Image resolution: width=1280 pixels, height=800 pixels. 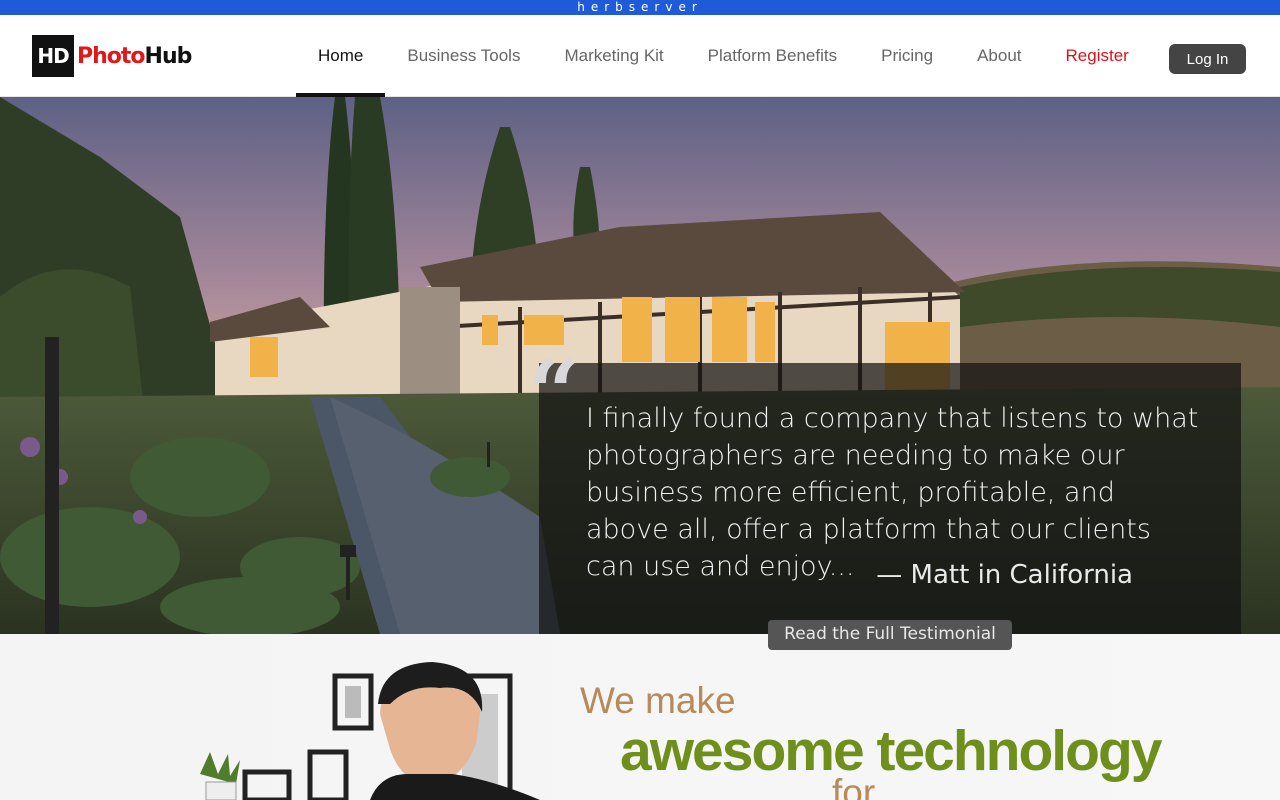 What do you see at coordinates (554, 393) in the screenshot?
I see `quote-mark-icon: “` at bounding box center [554, 393].